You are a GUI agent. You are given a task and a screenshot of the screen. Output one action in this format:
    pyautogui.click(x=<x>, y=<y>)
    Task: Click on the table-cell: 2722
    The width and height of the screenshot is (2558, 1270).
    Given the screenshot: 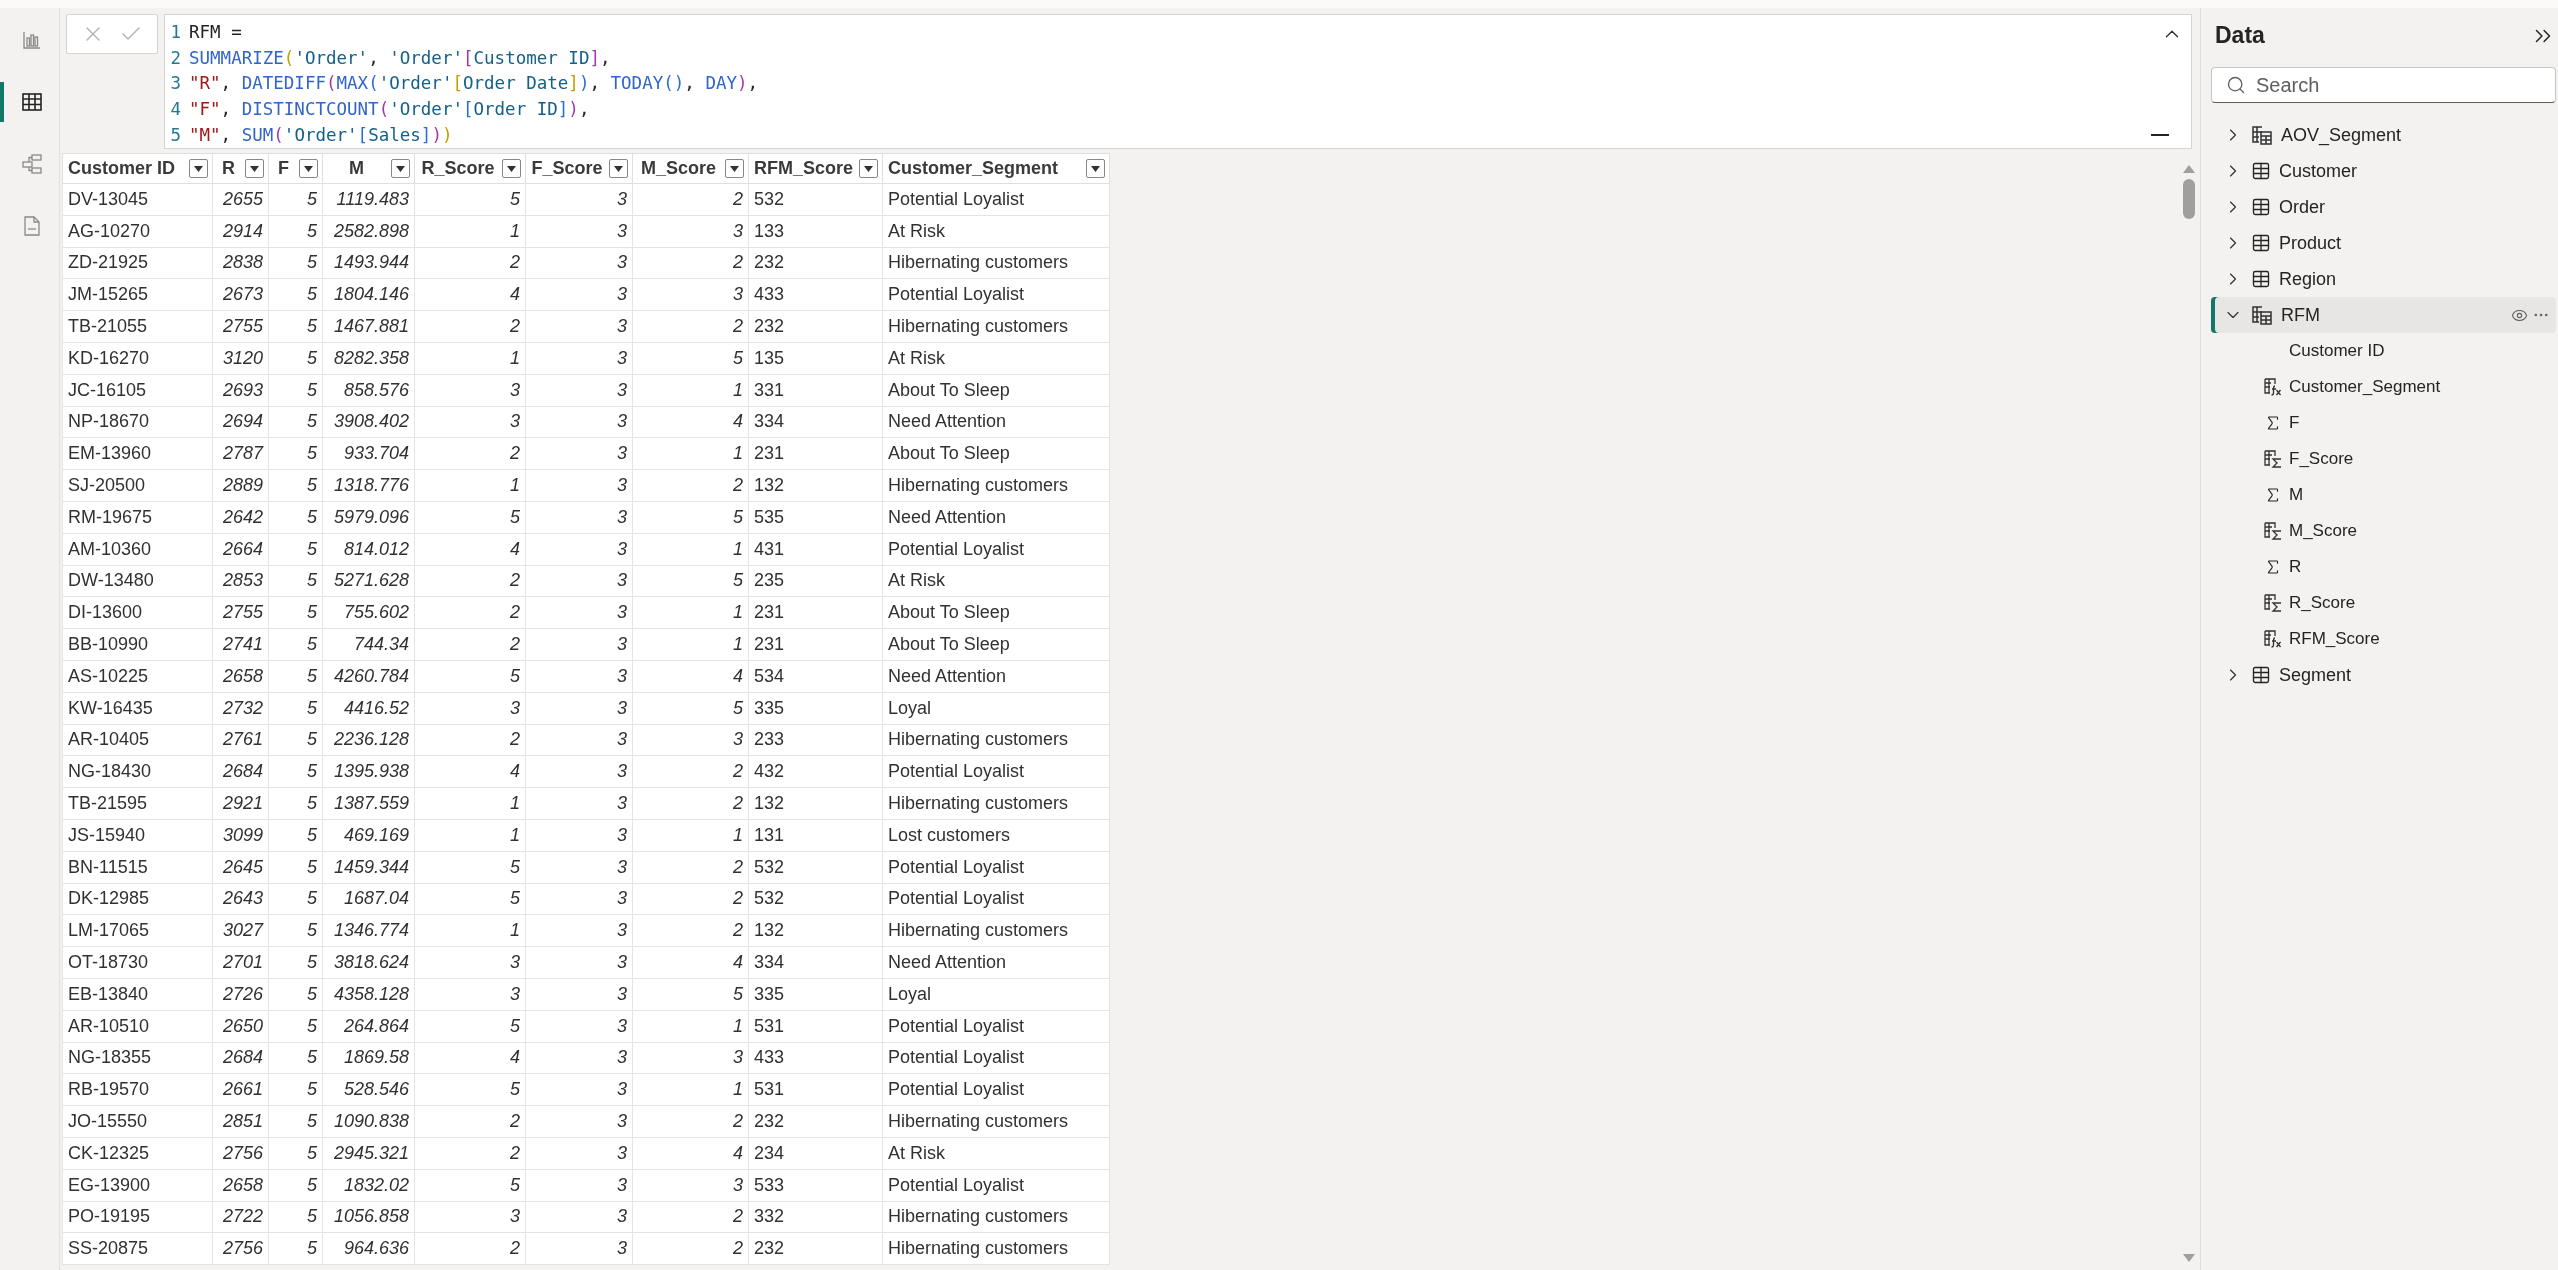 What is the action you would take?
    pyautogui.click(x=240, y=1217)
    